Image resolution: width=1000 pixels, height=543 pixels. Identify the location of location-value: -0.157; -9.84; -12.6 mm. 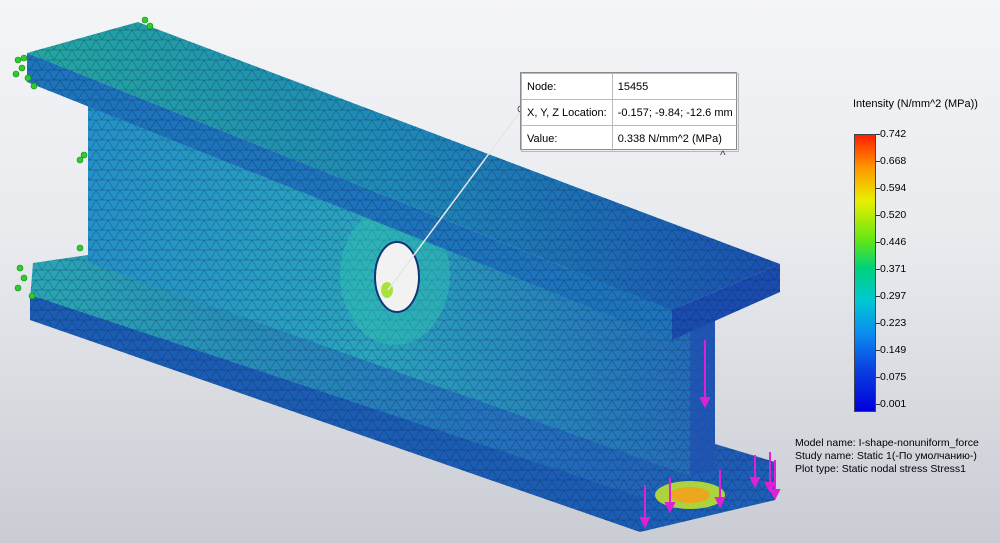
(675, 112).